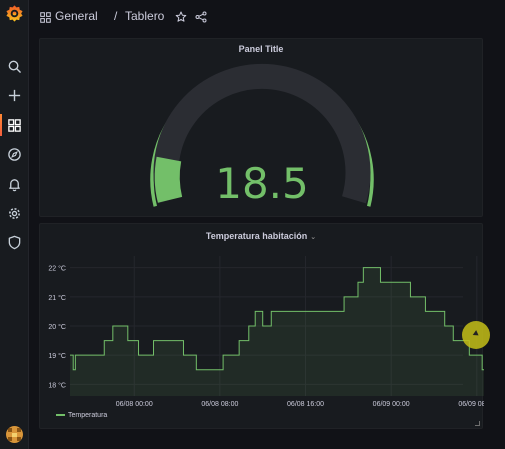 This screenshot has width=505, height=449. I want to click on legend-label: Temperatura, so click(88, 415).